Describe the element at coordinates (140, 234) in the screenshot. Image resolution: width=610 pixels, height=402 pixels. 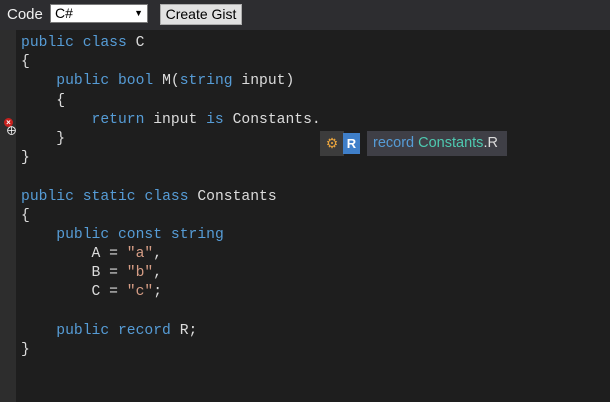
I see `code-keyword: const` at that location.